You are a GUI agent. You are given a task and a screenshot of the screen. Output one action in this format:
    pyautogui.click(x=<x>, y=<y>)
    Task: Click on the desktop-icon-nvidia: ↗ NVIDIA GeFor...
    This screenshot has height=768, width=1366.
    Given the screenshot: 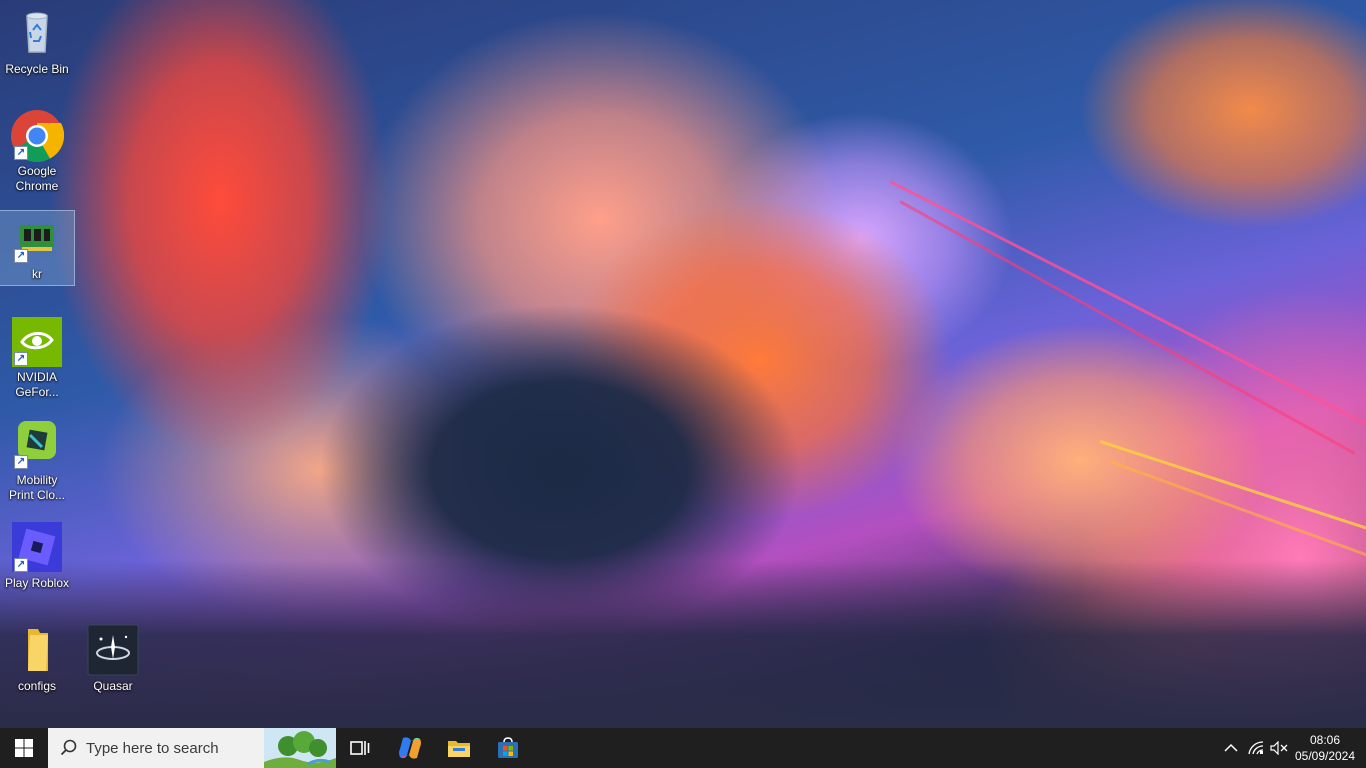 What is the action you would take?
    pyautogui.click(x=37, y=357)
    